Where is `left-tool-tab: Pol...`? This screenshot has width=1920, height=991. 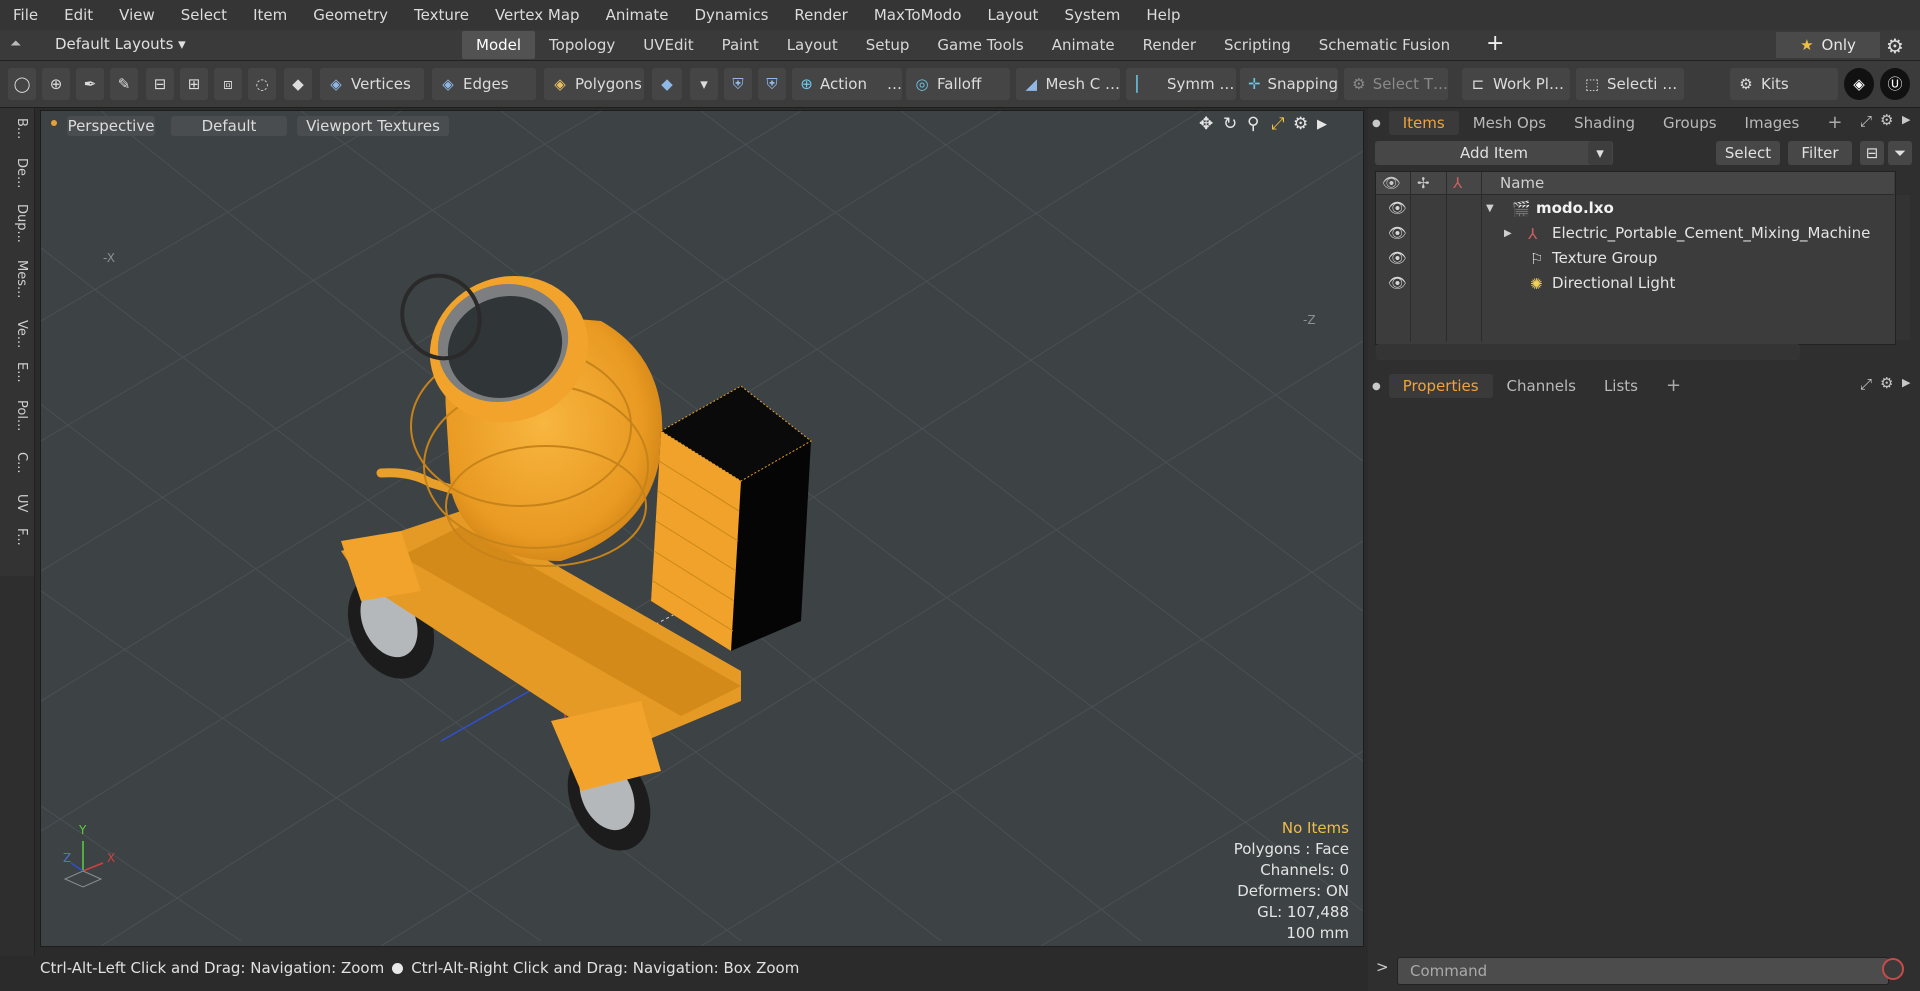
left-tool-tab: Pol... is located at coordinates (18, 415).